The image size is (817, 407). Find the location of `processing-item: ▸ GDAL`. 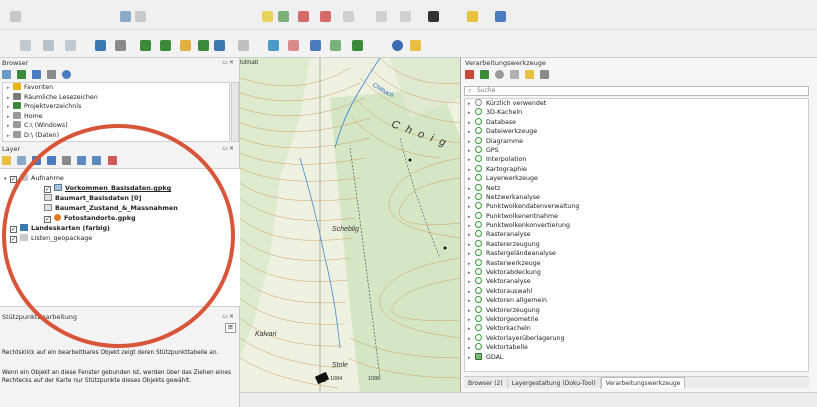

processing-item: ▸ GDAL is located at coordinates (636, 357).